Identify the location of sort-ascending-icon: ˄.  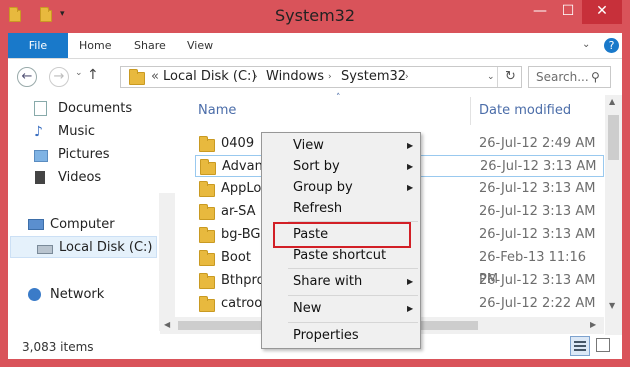
(338, 98).